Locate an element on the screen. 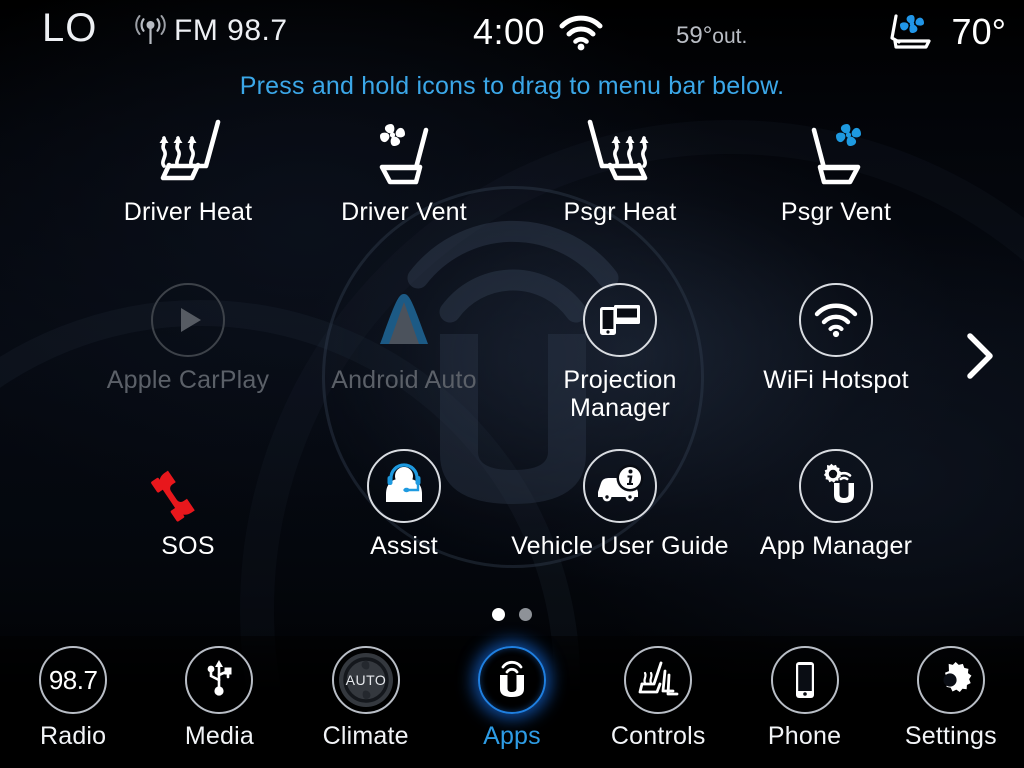 This screenshot has height=768, width=1024. climate-mode-indicator: LO is located at coordinates (70, 28).